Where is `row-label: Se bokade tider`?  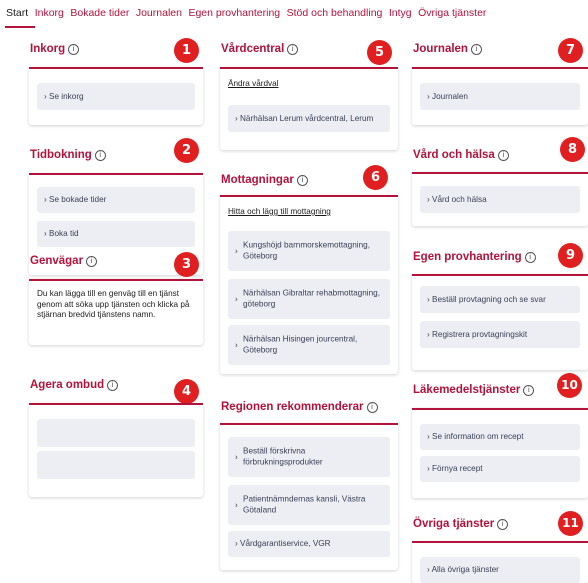 row-label: Se bokade tider is located at coordinates (78, 199).